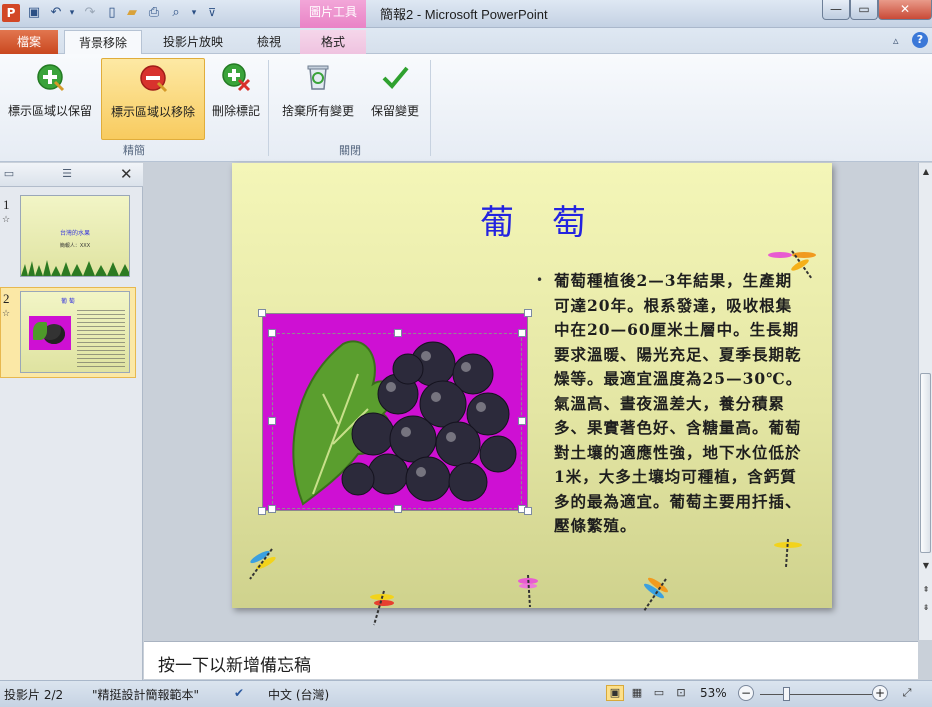 The image size is (932, 707). What do you see at coordinates (816, 694) in the screenshot?
I see `zoom-slider` at bounding box center [816, 694].